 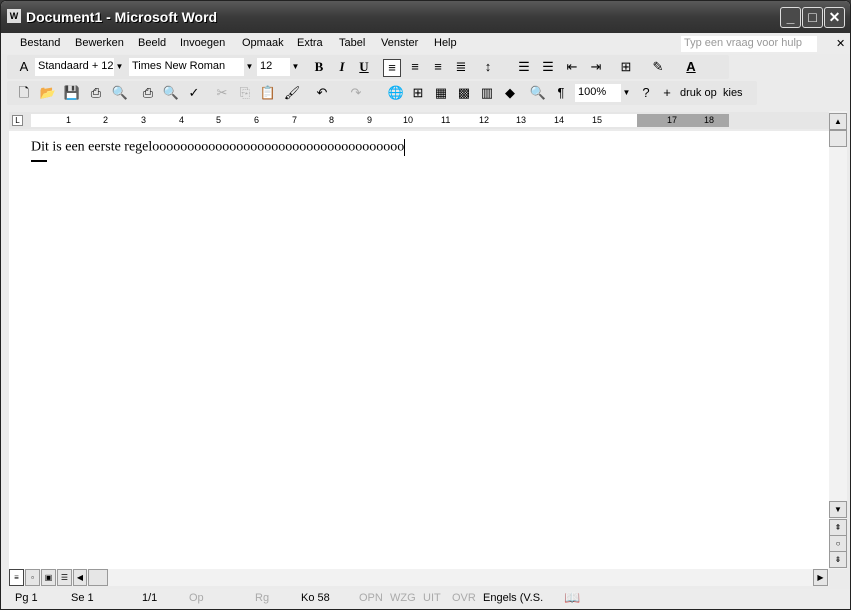 What do you see at coordinates (99, 43) in the screenshot?
I see `menu-bewerken: Bewerken` at bounding box center [99, 43].